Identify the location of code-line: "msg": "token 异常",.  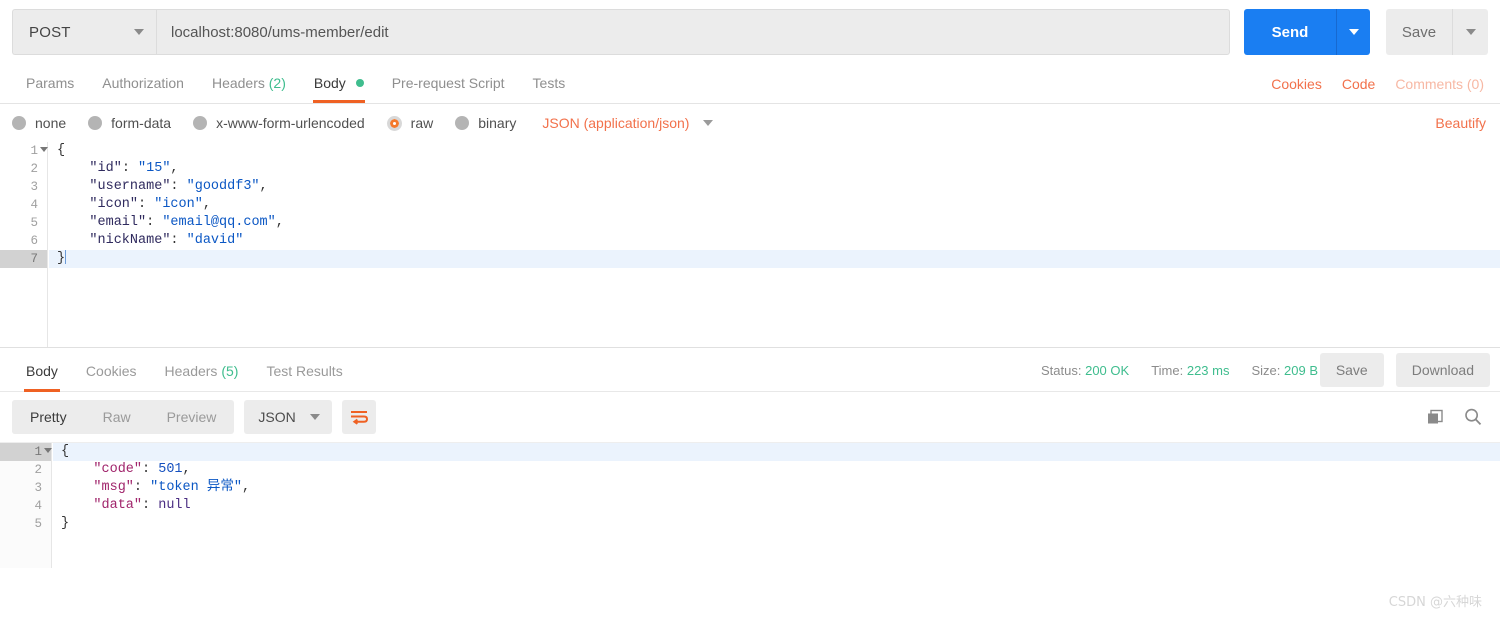
(776, 488).